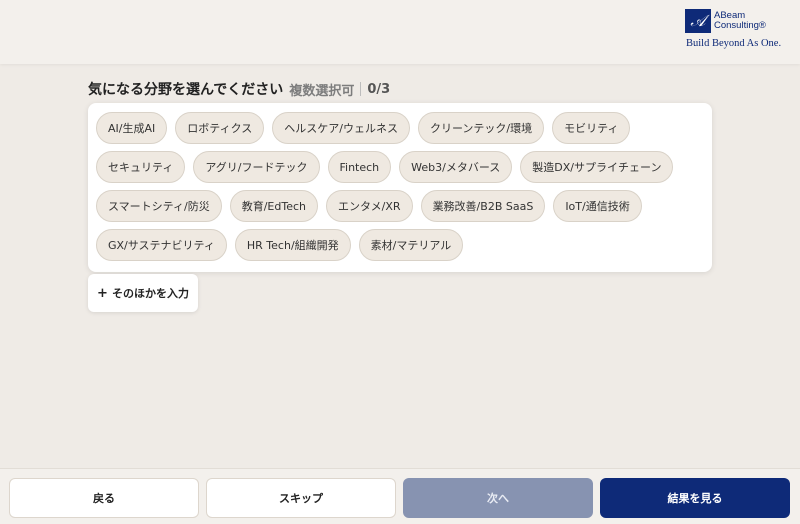 This screenshot has height=524, width=800. What do you see at coordinates (591, 128) in the screenshot?
I see `option-chip: モビリティ` at bounding box center [591, 128].